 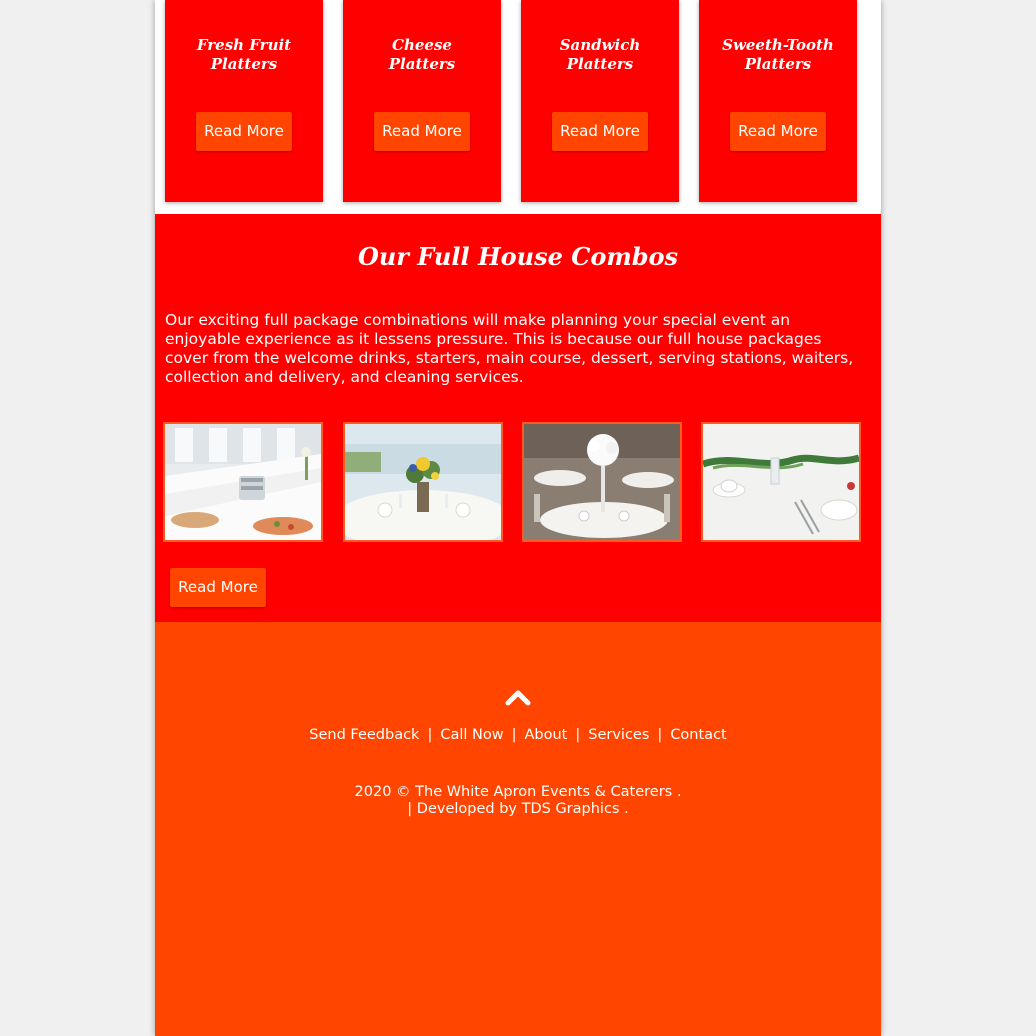 I want to click on company-link: The White Apron Events & Caterers ., so click(x=548, y=792).